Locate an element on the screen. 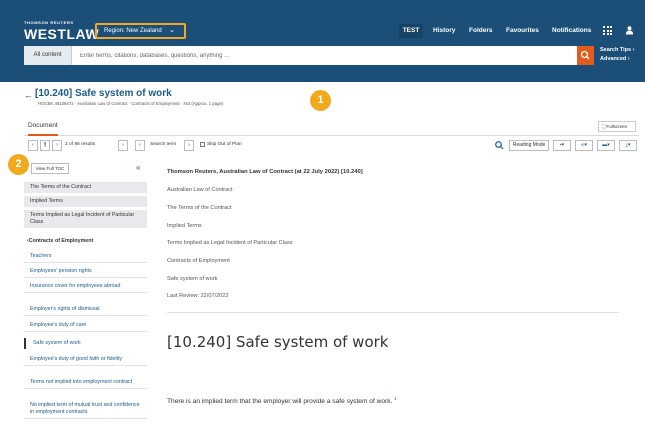  reading-mode-button: Reading Mode is located at coordinates (529, 145).